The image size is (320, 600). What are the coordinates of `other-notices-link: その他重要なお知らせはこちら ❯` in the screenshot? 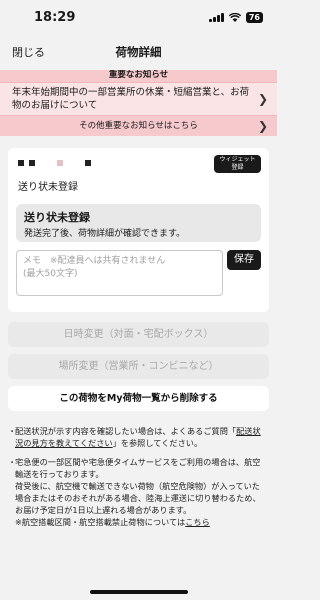 It's located at (138, 125).